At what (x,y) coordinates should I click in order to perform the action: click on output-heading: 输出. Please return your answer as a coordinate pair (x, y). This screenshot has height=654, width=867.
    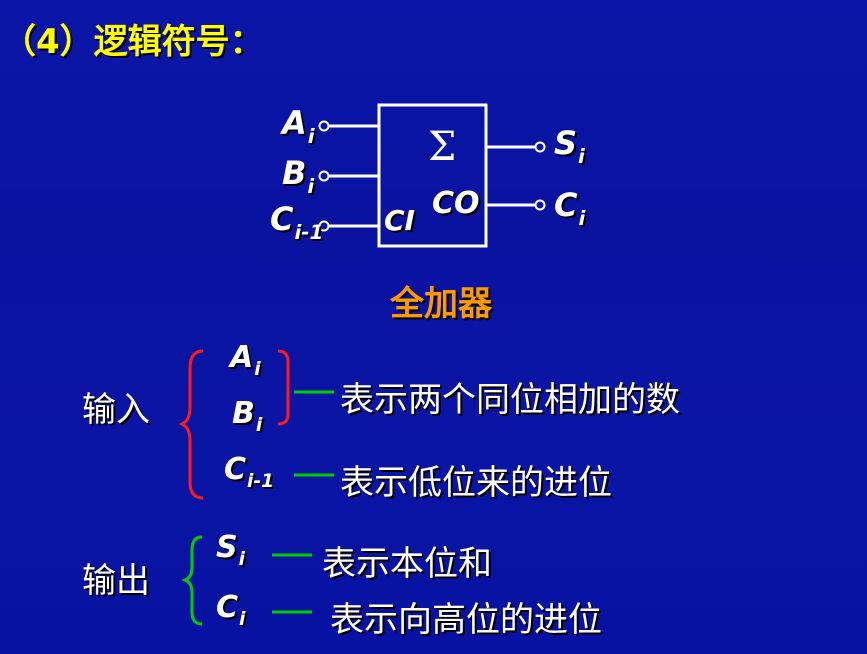
    Looking at the image, I should click on (116, 581).